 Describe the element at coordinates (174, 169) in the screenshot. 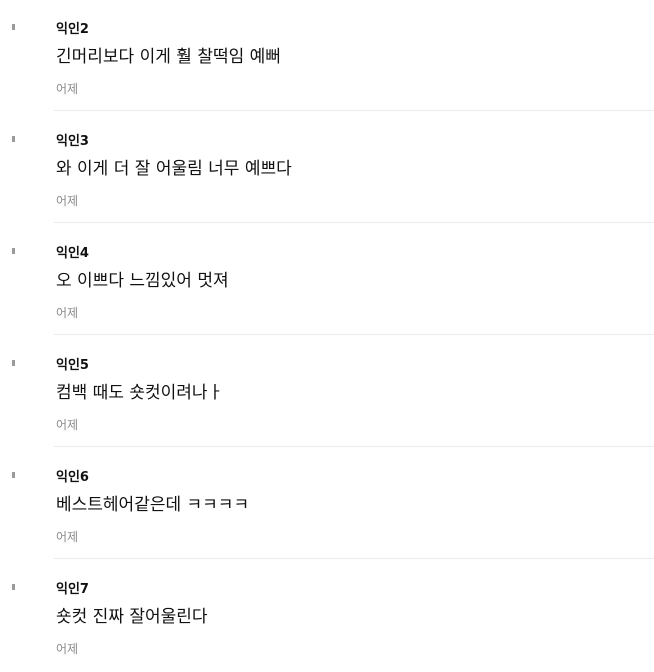

I see `comment-text: 와 이게 더 잘 어울림 너무 예쁘다` at that location.